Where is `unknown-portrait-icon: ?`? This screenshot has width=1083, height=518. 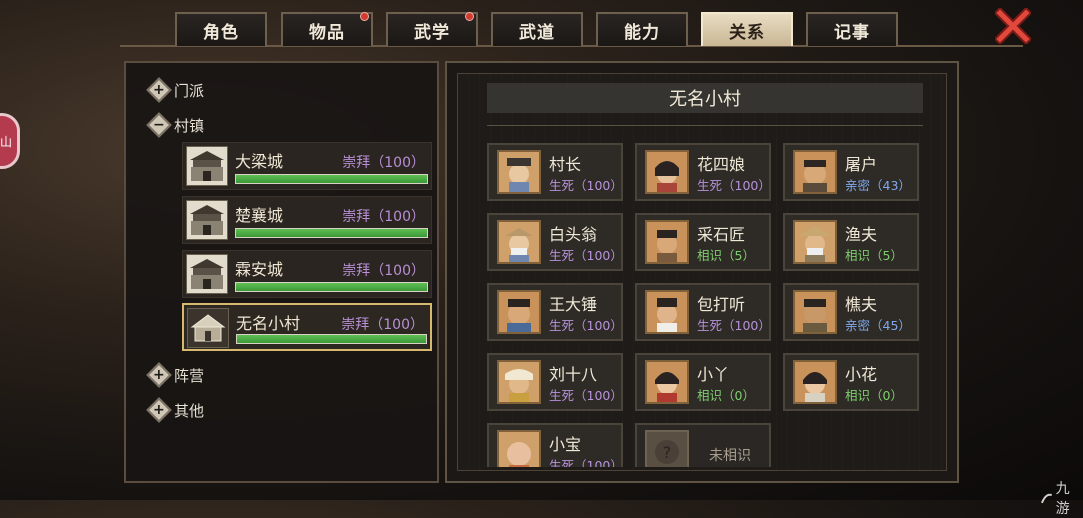 unknown-portrait-icon: ? is located at coordinates (667, 448).